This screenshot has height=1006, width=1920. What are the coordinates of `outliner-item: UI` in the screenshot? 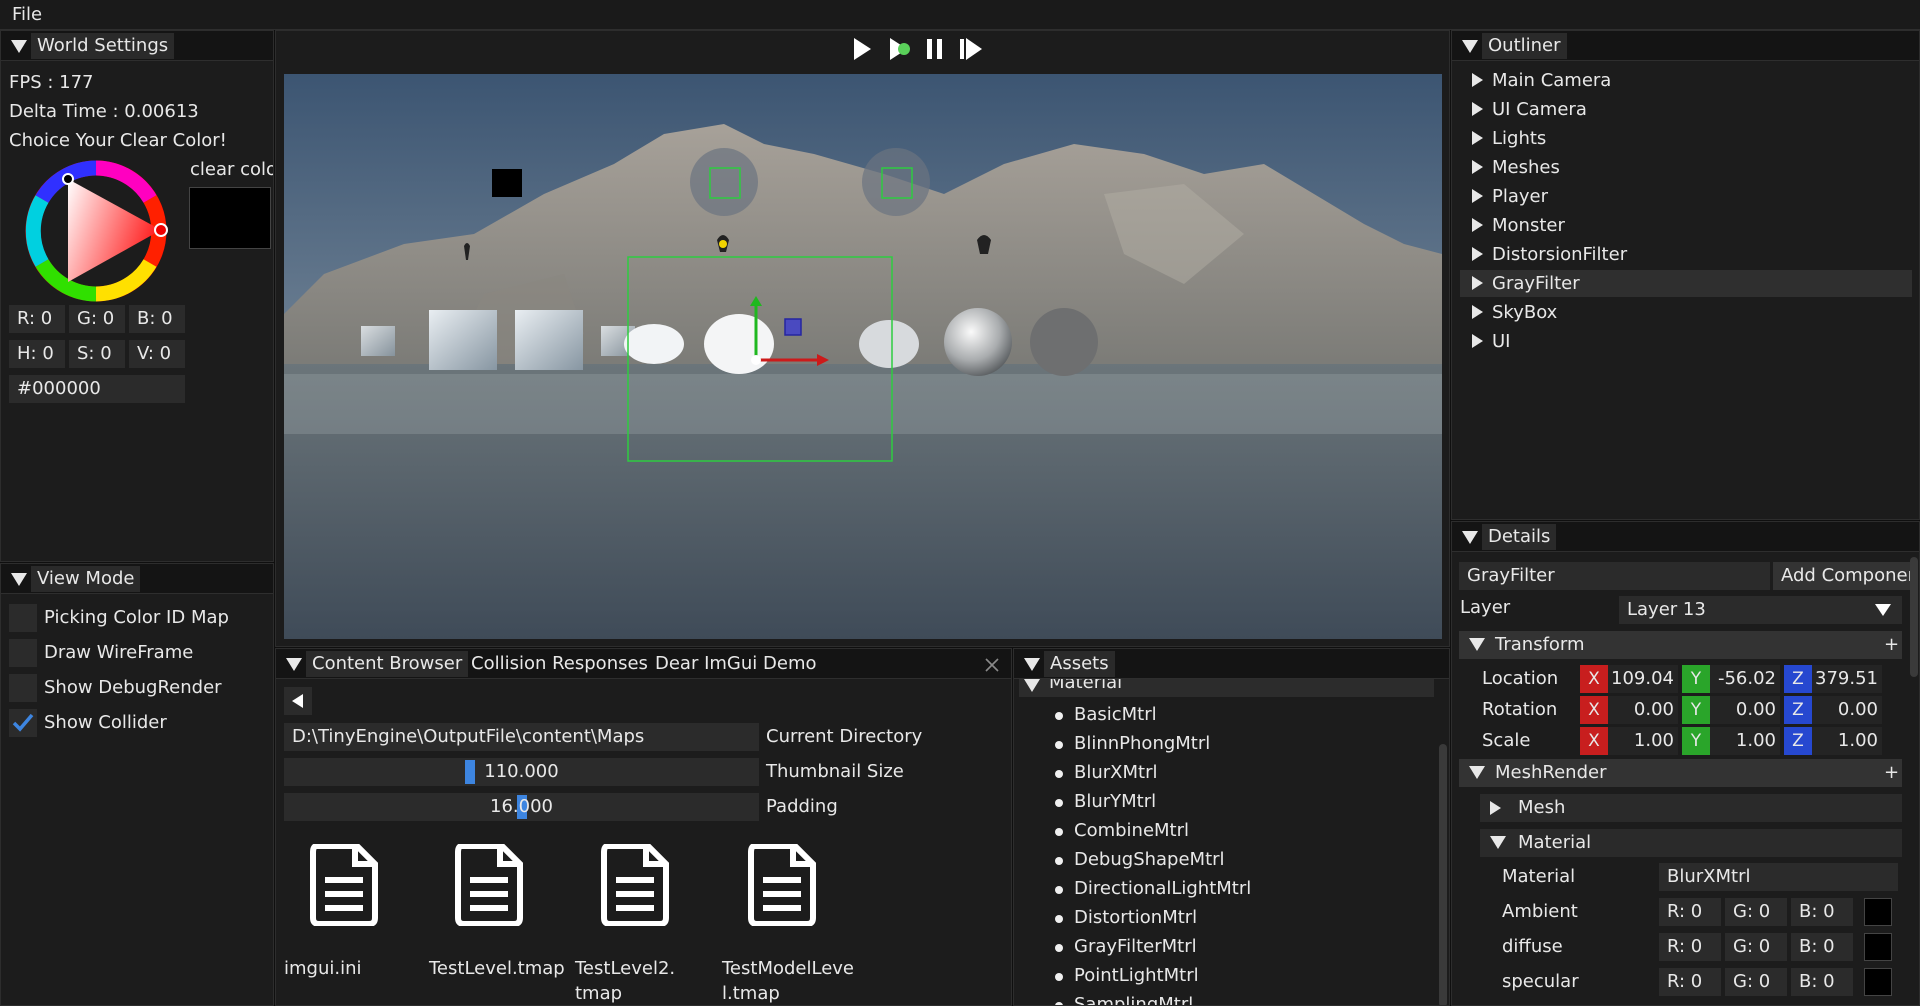 It's located at (1686, 341).